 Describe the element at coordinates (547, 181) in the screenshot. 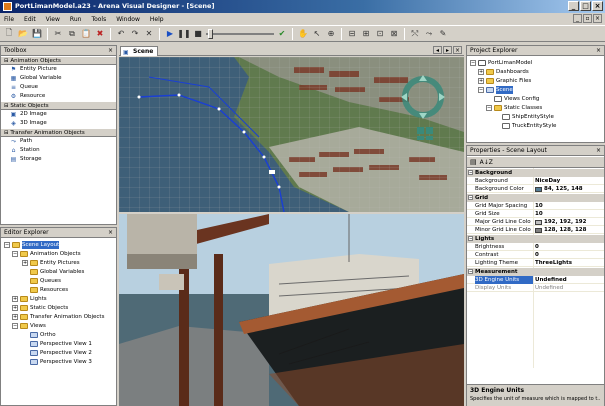

I see `prop-value: NiceDay` at that location.